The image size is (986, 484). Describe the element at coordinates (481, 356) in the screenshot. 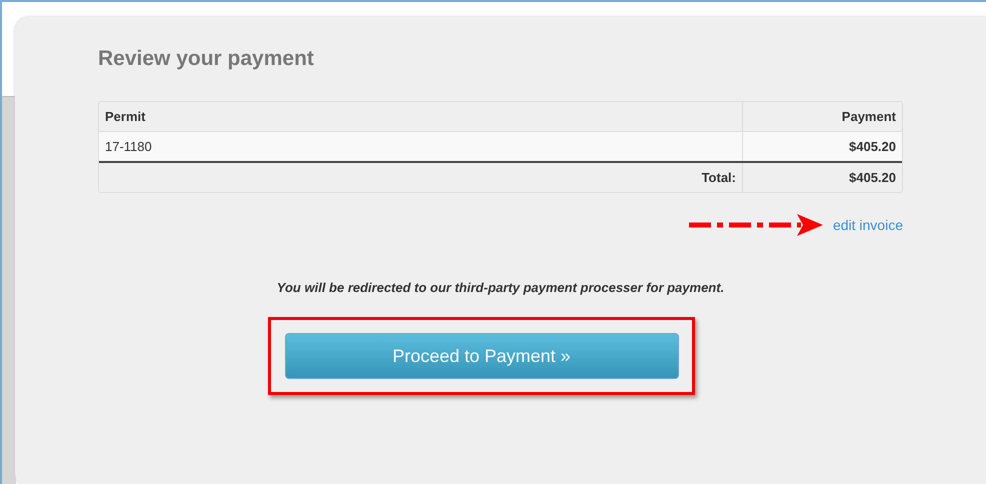

I see `proceed-button: Proceed to Payment »` at that location.